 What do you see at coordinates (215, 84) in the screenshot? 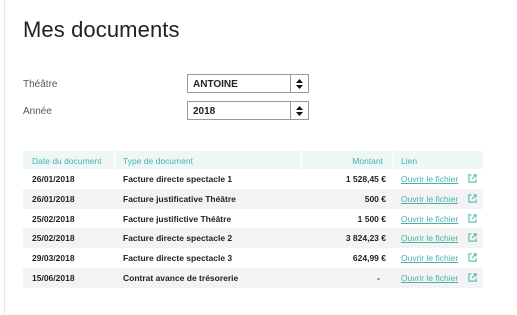
I see `theatre-select-value: ANTOINE` at bounding box center [215, 84].